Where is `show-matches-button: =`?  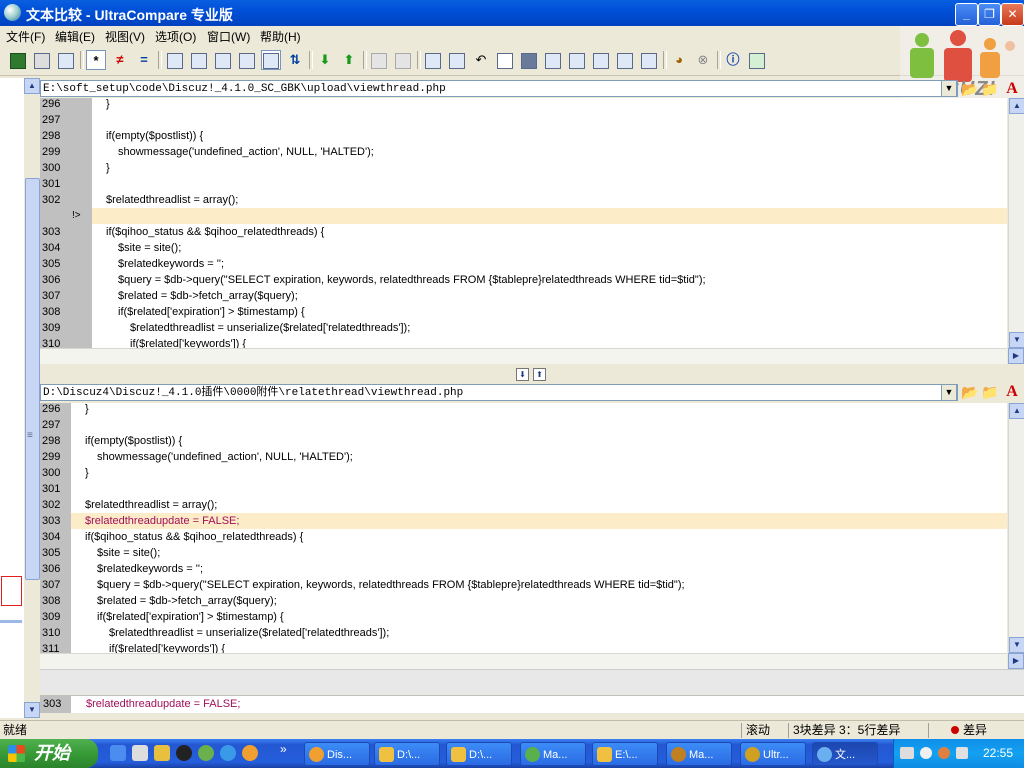
show-matches-button: = is located at coordinates (144, 60).